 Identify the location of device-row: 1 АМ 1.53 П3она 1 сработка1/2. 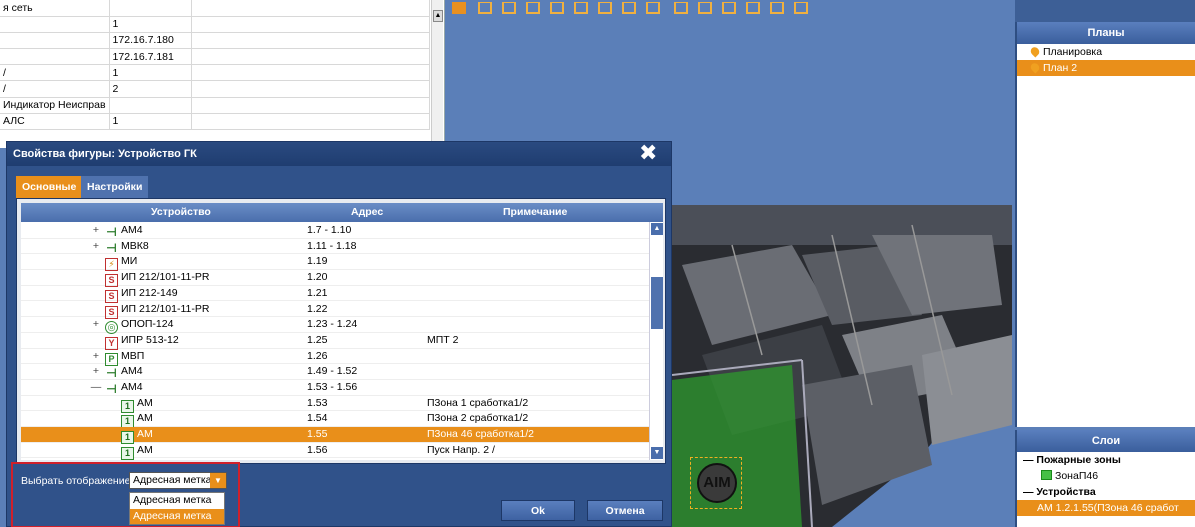
(335, 404).